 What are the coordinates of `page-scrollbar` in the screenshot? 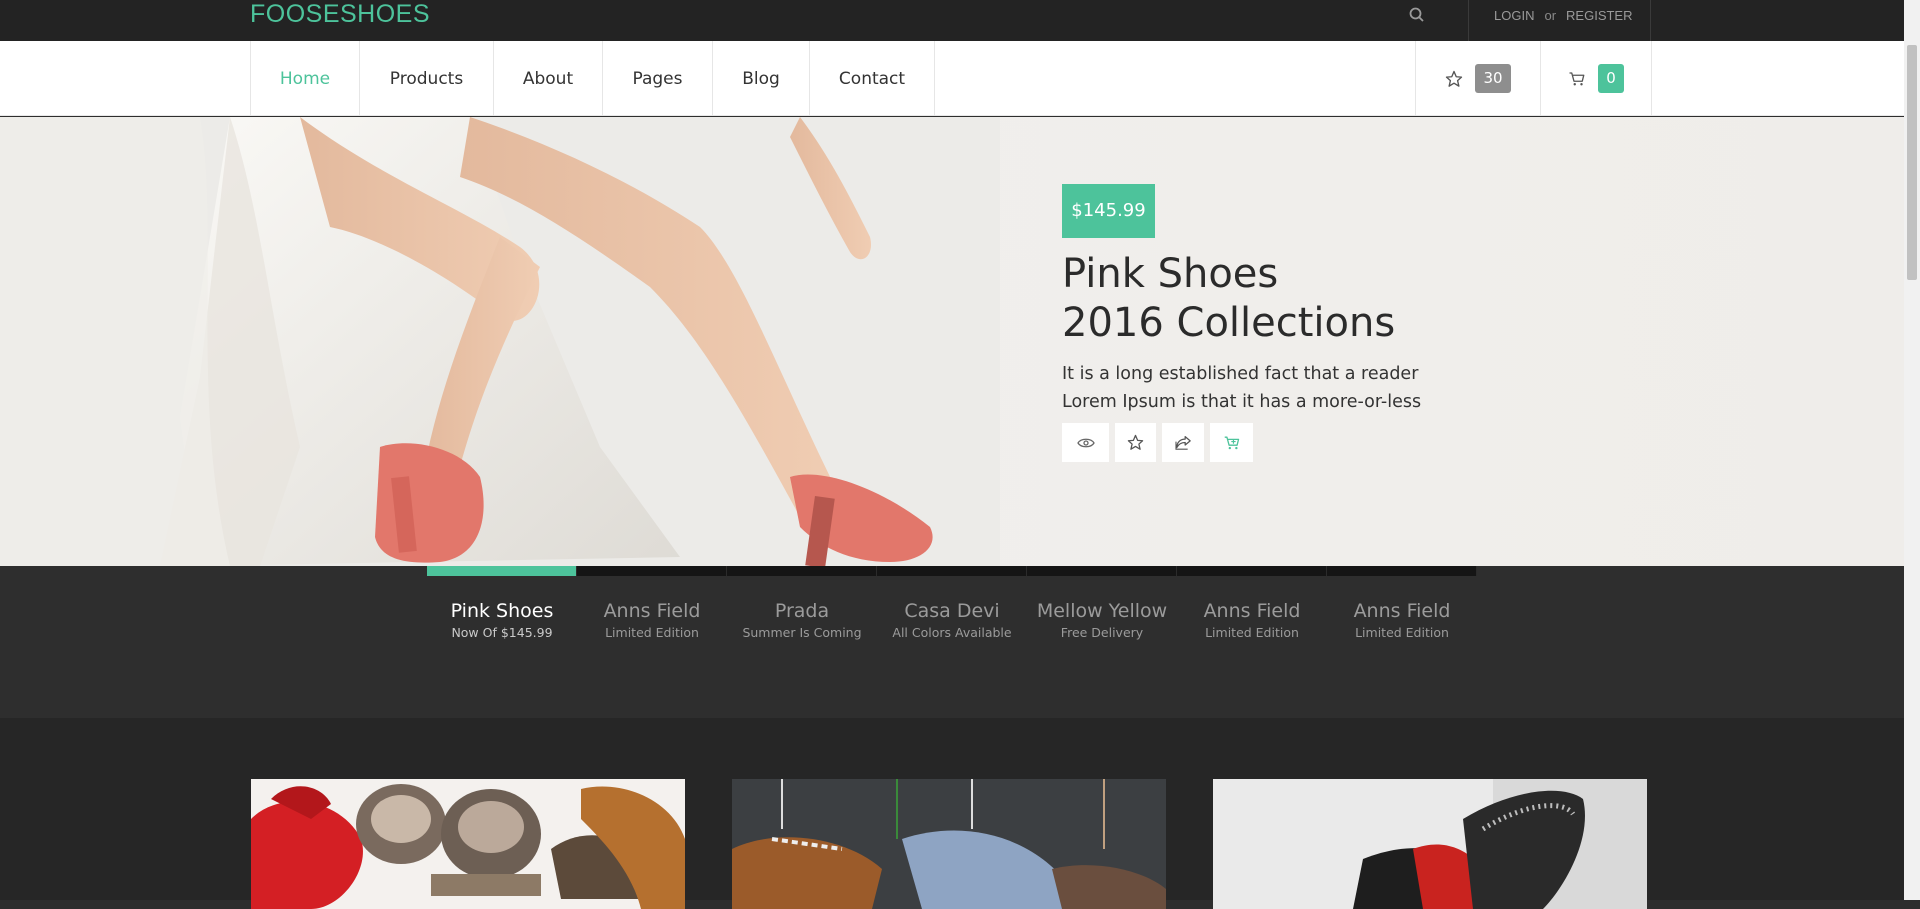 It's located at (1912, 450).